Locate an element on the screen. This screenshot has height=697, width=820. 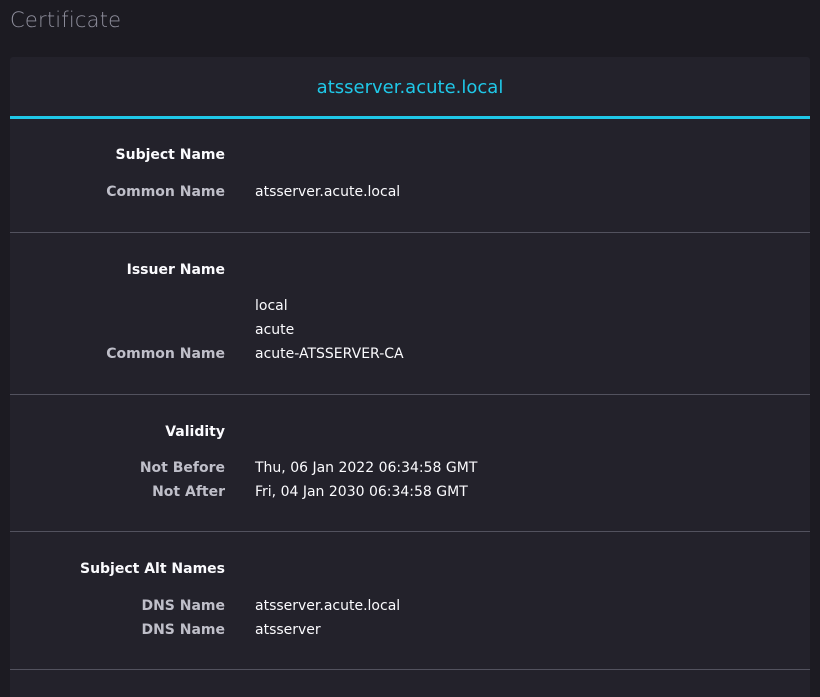
certificate-tab: atsserver.acute.local is located at coordinates (410, 87).